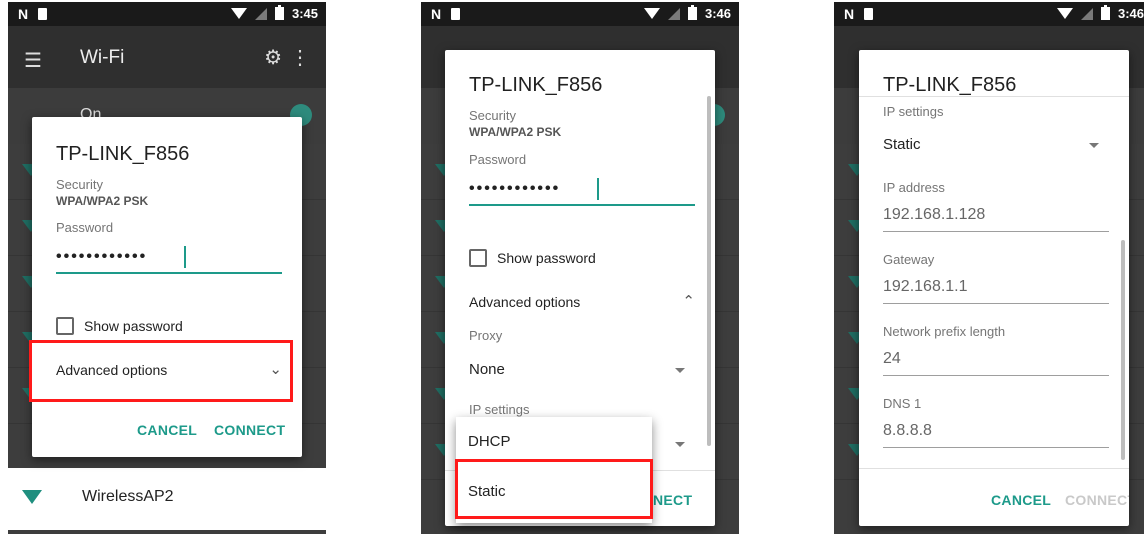 The image size is (1144, 534). I want to click on highlight-static-option, so click(554, 489).